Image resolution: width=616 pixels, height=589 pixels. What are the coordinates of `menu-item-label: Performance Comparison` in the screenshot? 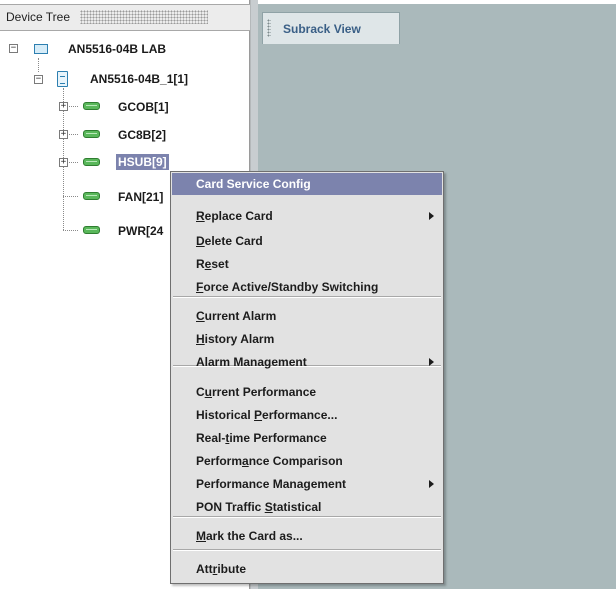 It's located at (269, 461).